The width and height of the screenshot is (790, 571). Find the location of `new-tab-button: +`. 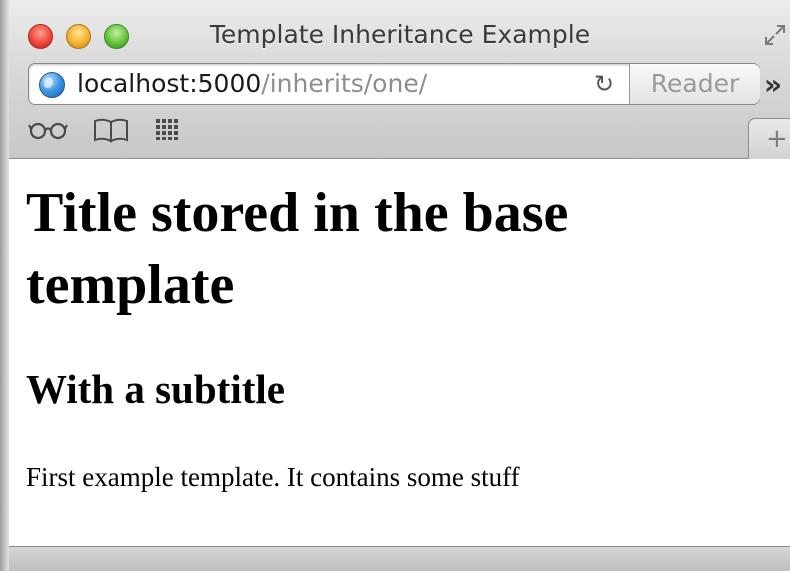

new-tab-button: + is located at coordinates (769, 138).